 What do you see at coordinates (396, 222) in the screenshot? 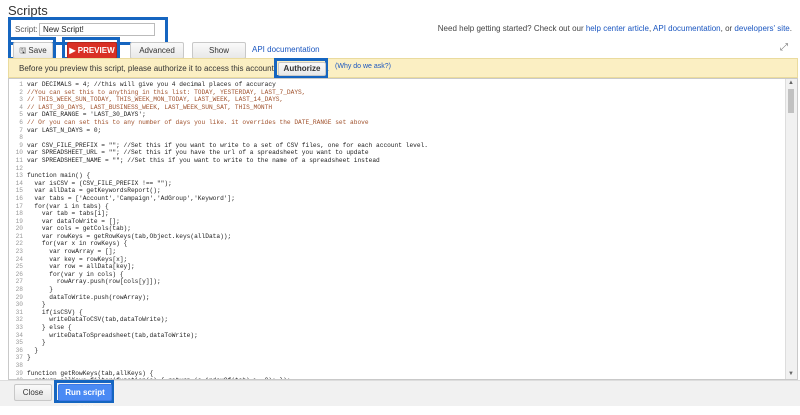
I see `code-line: 19 var dataToWrite = [];` at bounding box center [396, 222].